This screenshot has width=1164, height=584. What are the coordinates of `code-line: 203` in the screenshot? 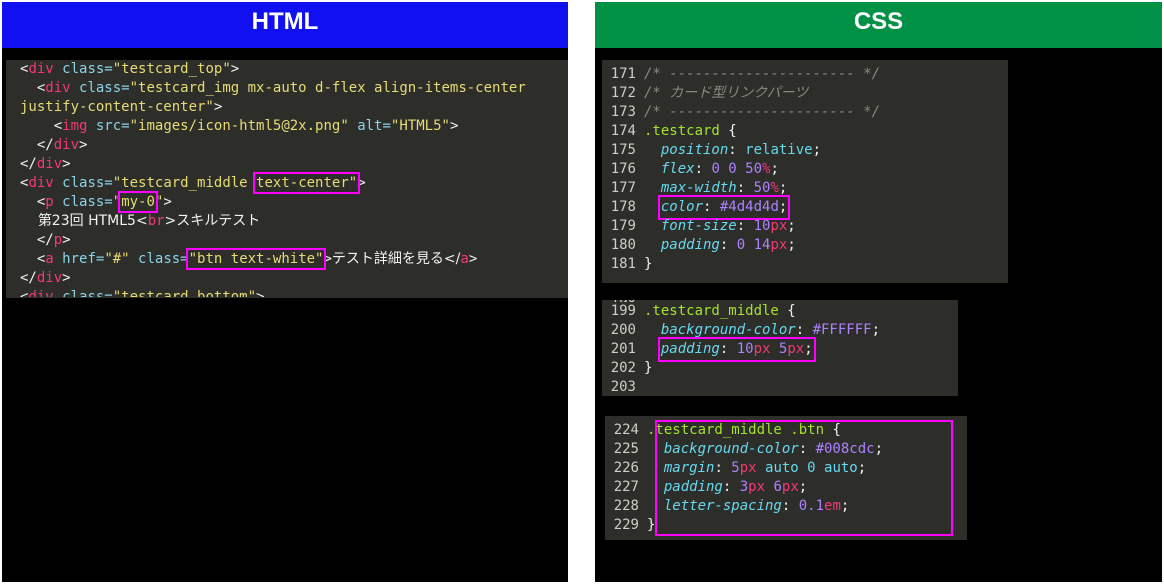 It's located at (623, 387).